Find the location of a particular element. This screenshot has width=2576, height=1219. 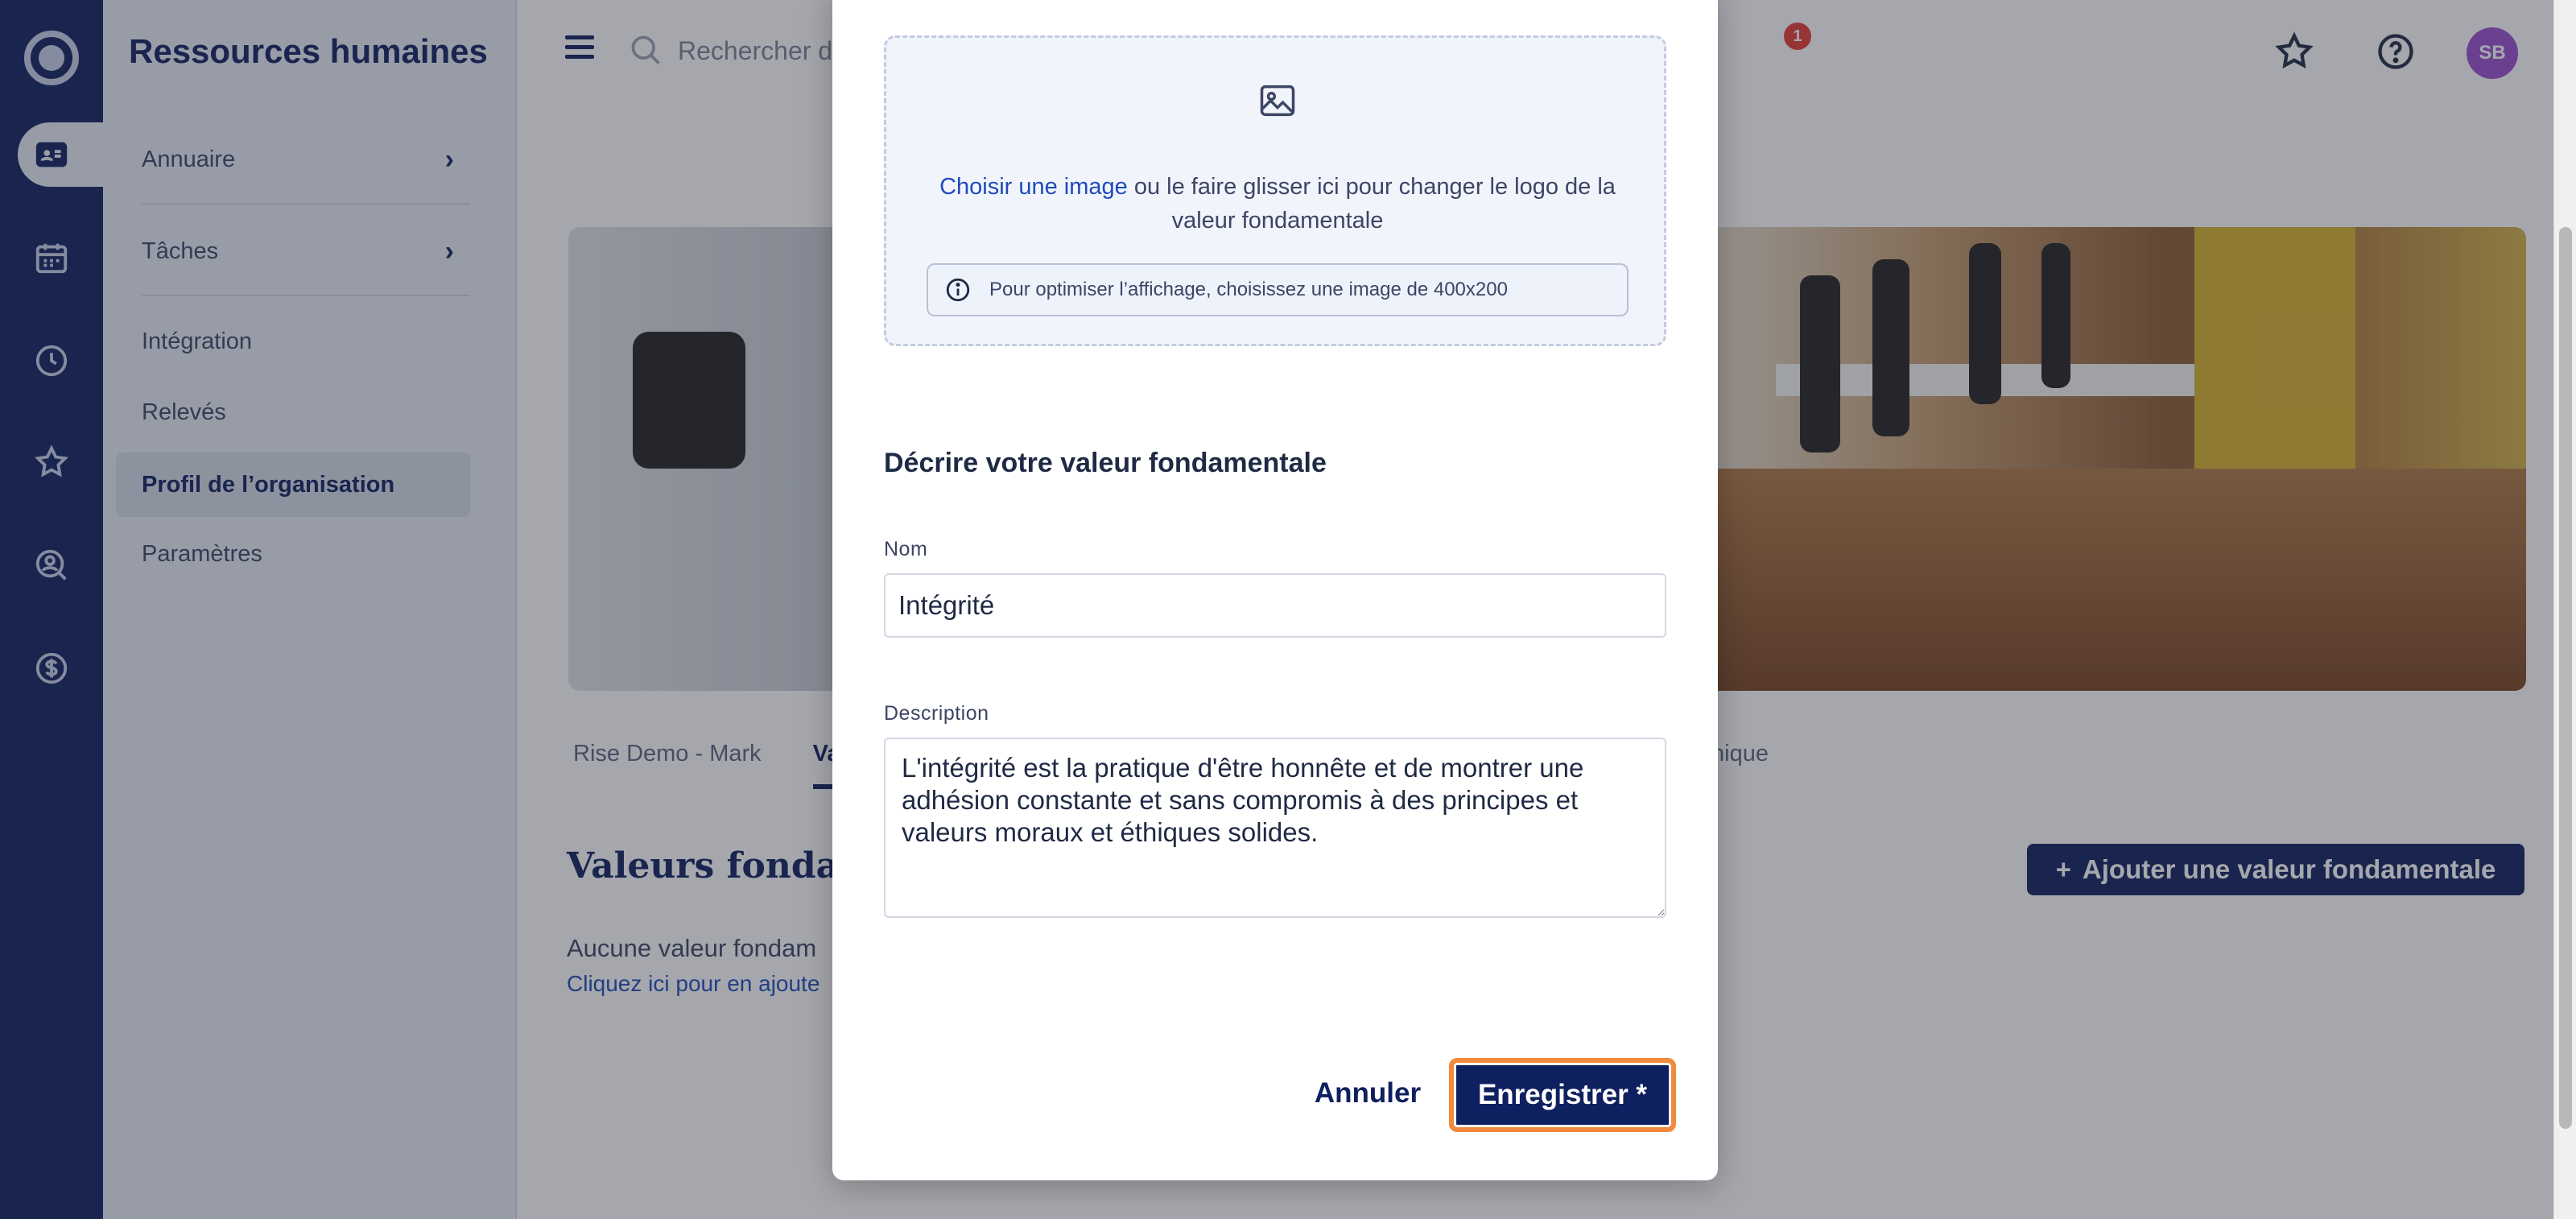

name-label: Nom is located at coordinates (906, 549).